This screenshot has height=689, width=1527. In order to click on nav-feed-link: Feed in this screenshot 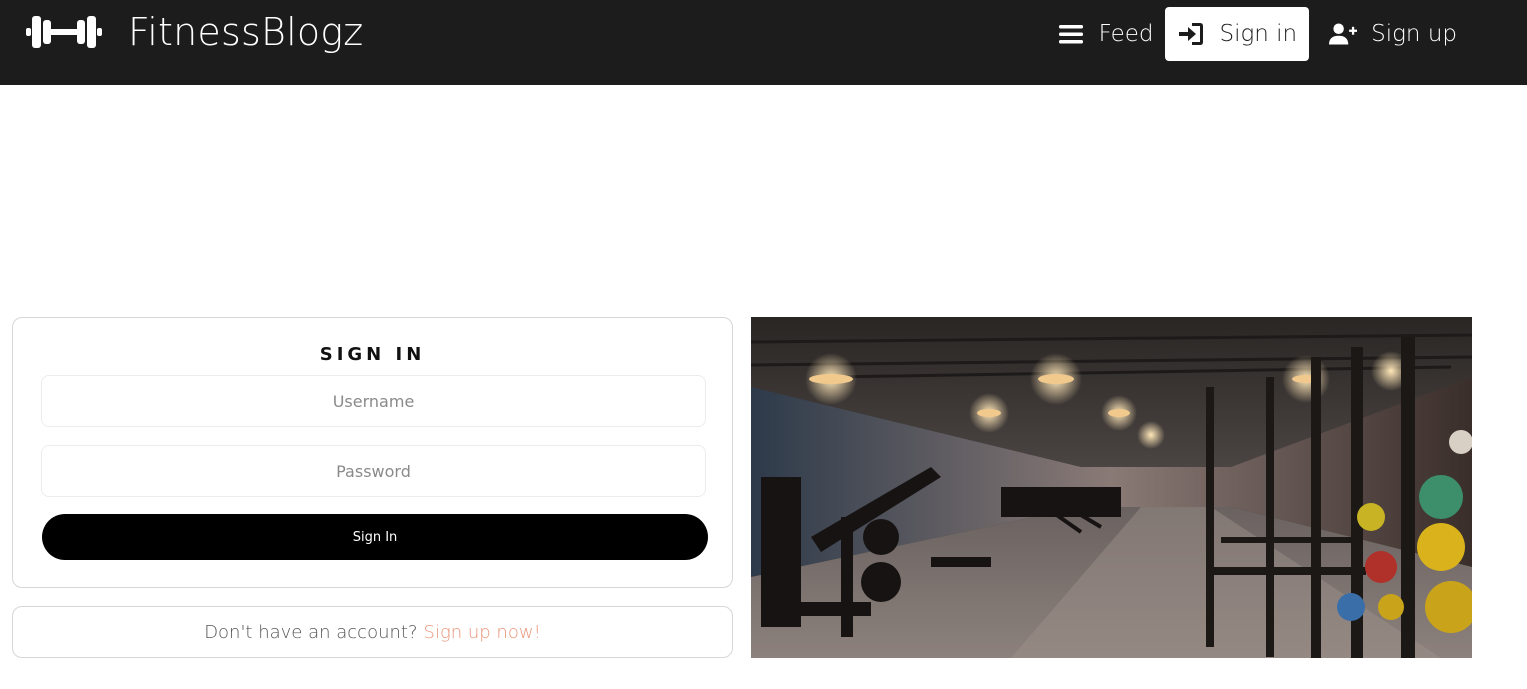, I will do `click(1105, 34)`.